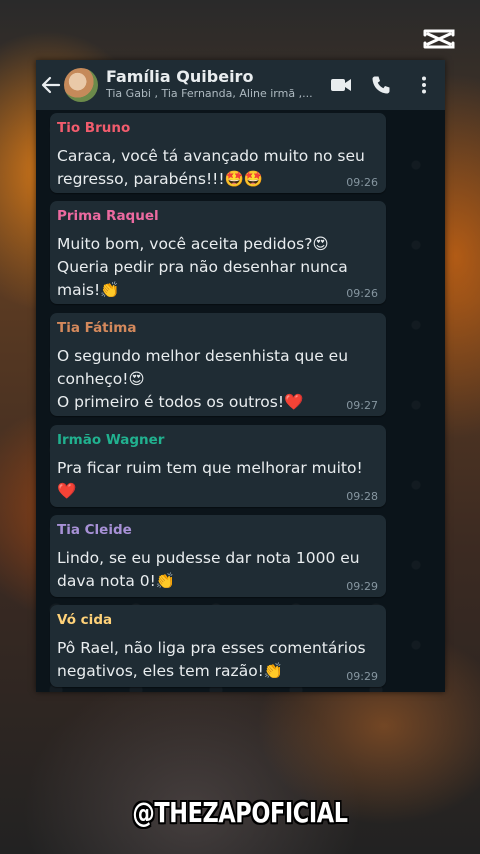 The image size is (480, 854). I want to click on message-sender: Tio Bruno, so click(94, 128).